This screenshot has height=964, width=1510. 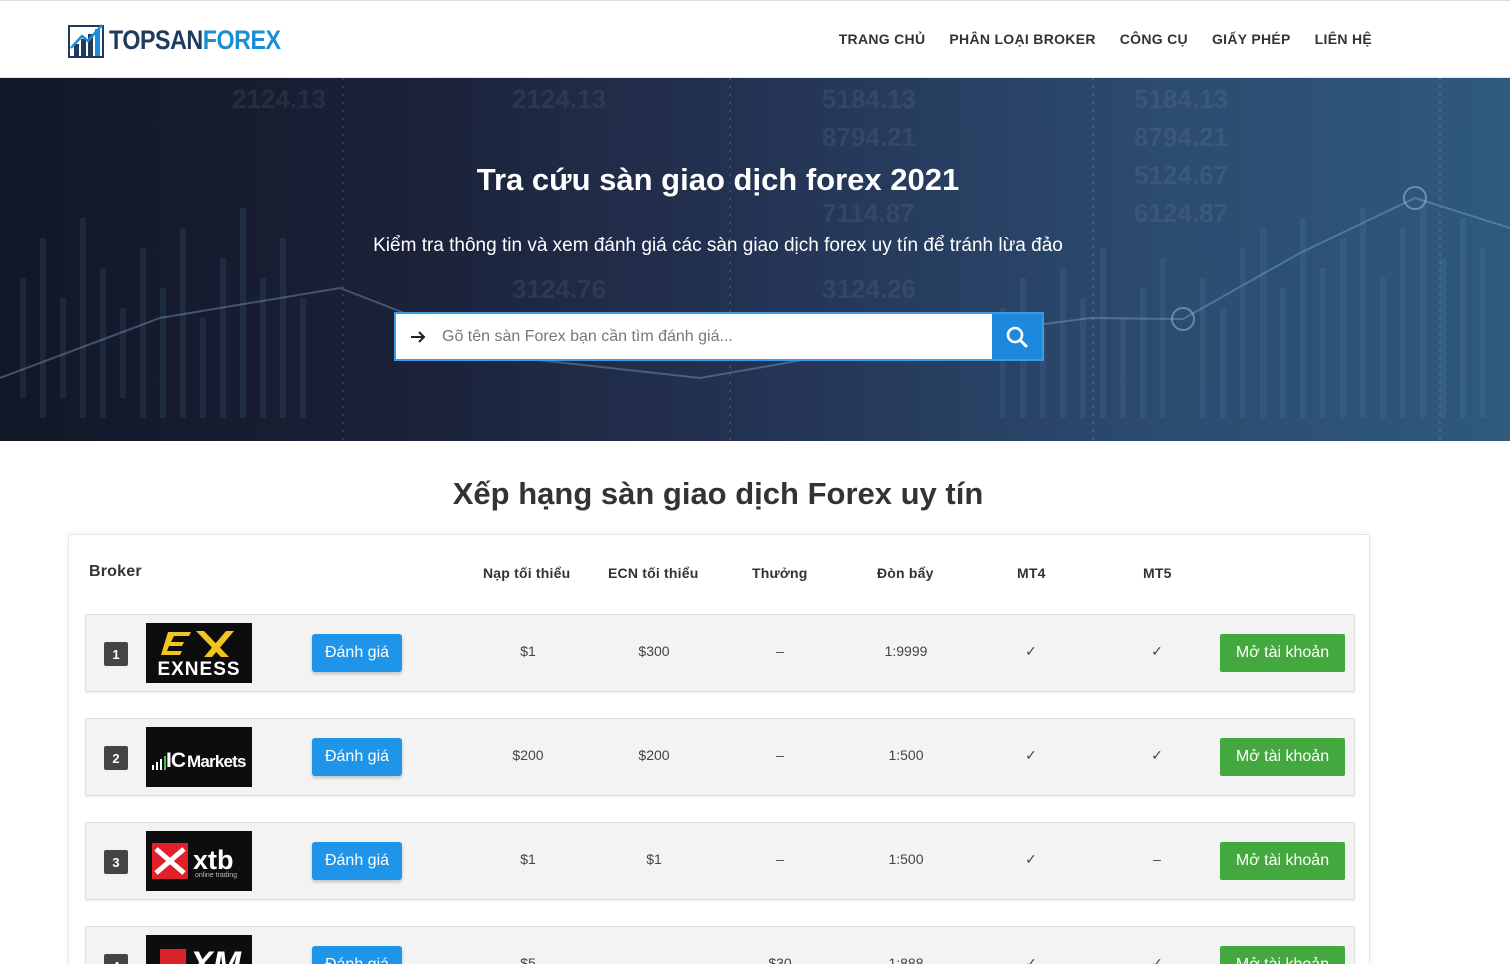 I want to click on svg-text: online trading, so click(x=216, y=875).